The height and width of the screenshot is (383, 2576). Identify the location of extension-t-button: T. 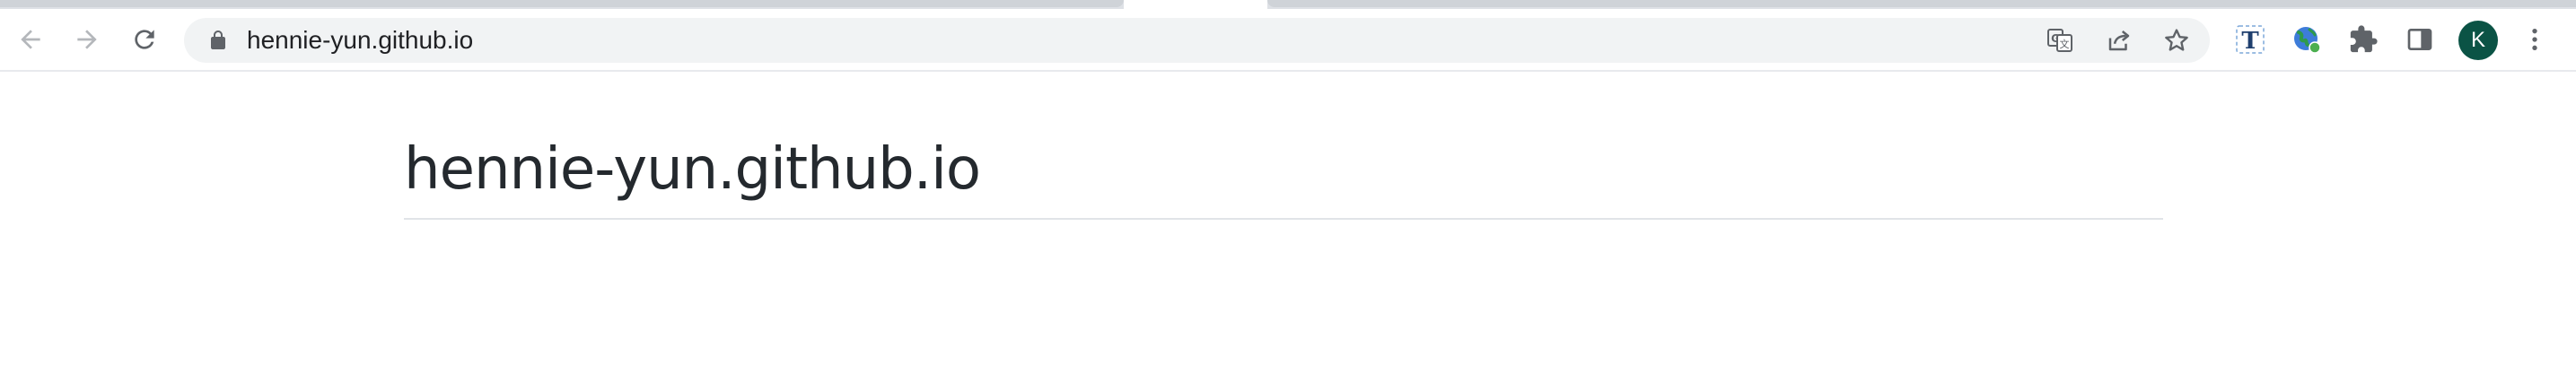
(2250, 39).